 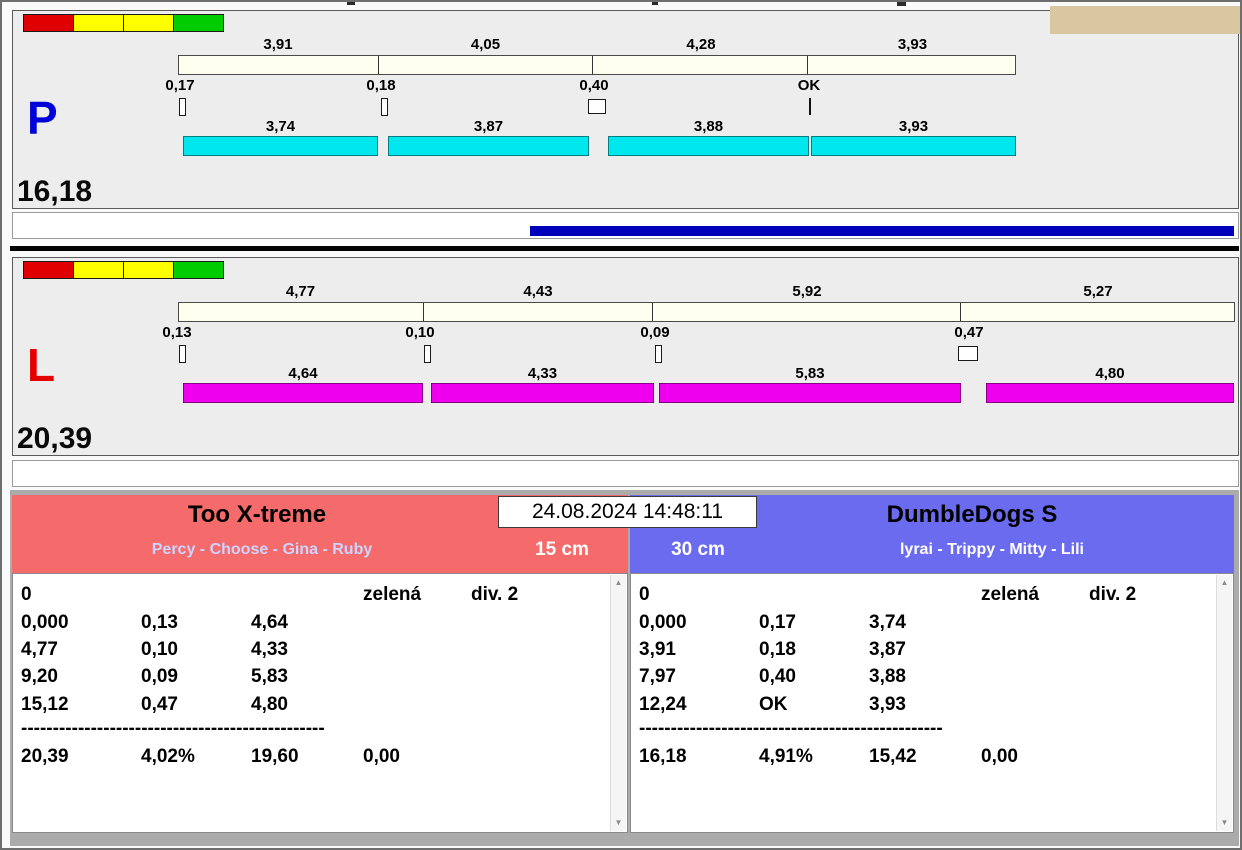 I want to click on p-split-time-1: 3,91, so click(x=278, y=44).